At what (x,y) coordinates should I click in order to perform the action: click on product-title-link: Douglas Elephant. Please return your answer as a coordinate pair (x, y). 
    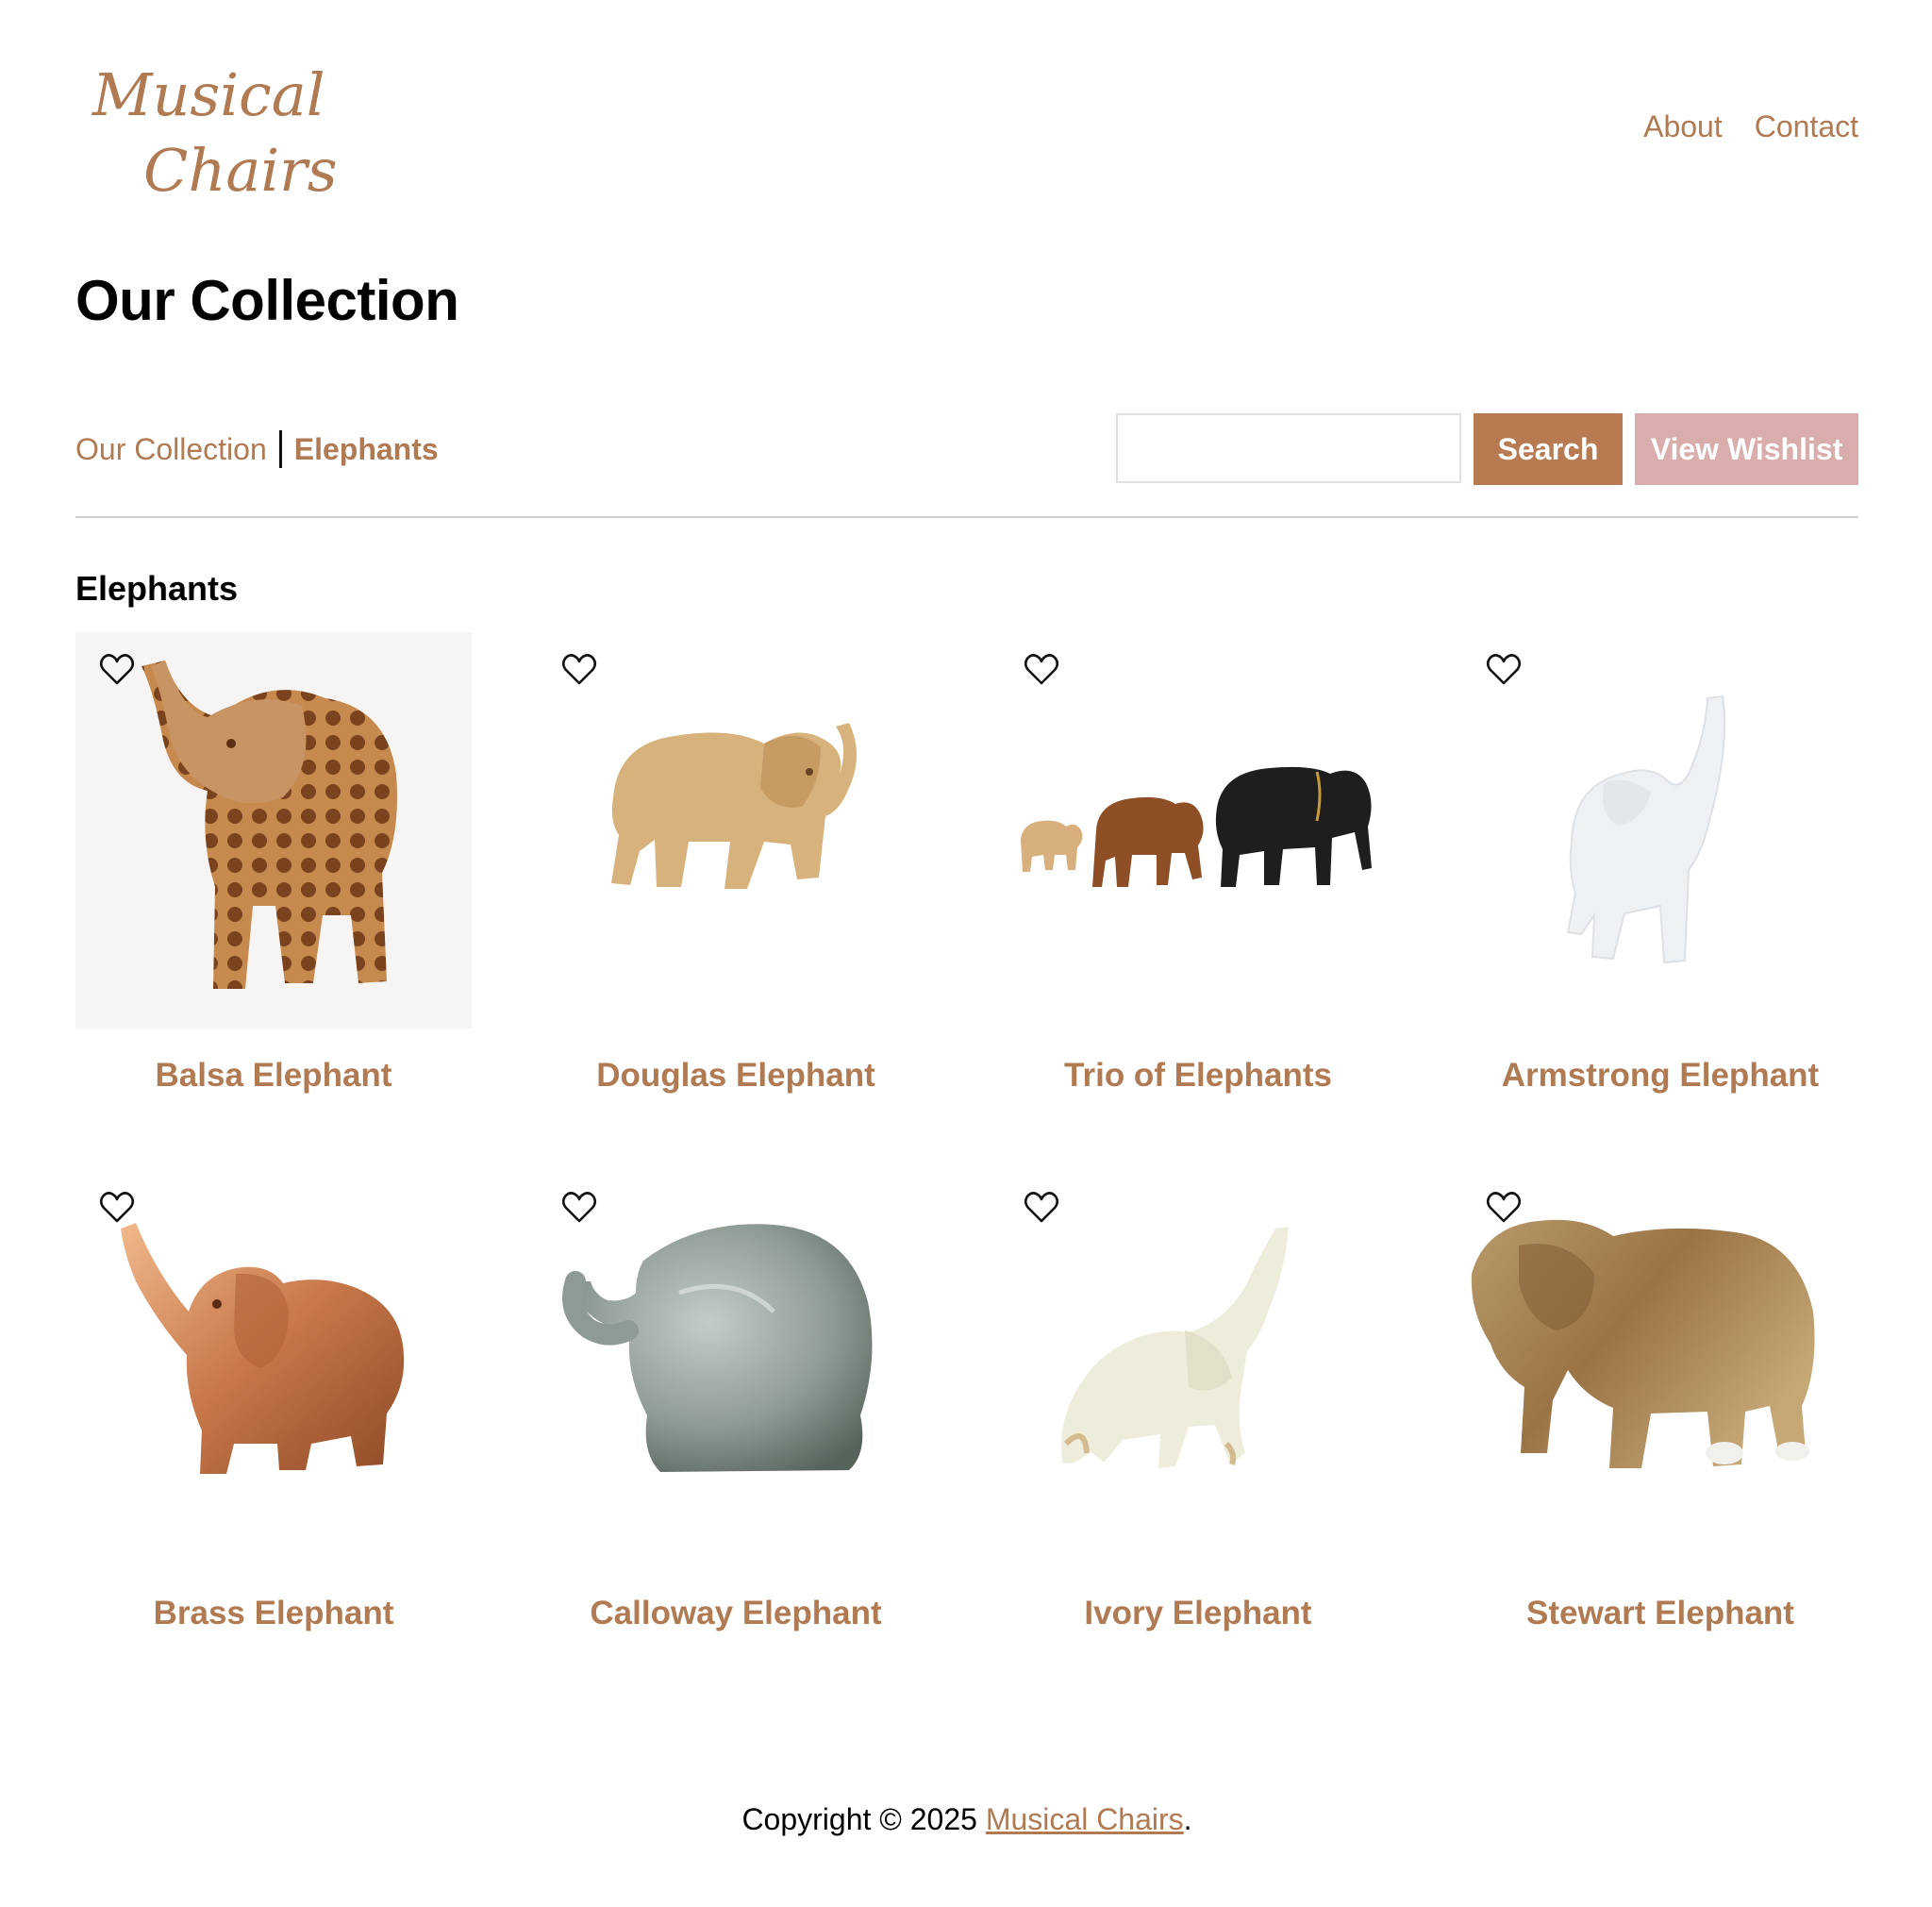
    Looking at the image, I should click on (736, 1076).